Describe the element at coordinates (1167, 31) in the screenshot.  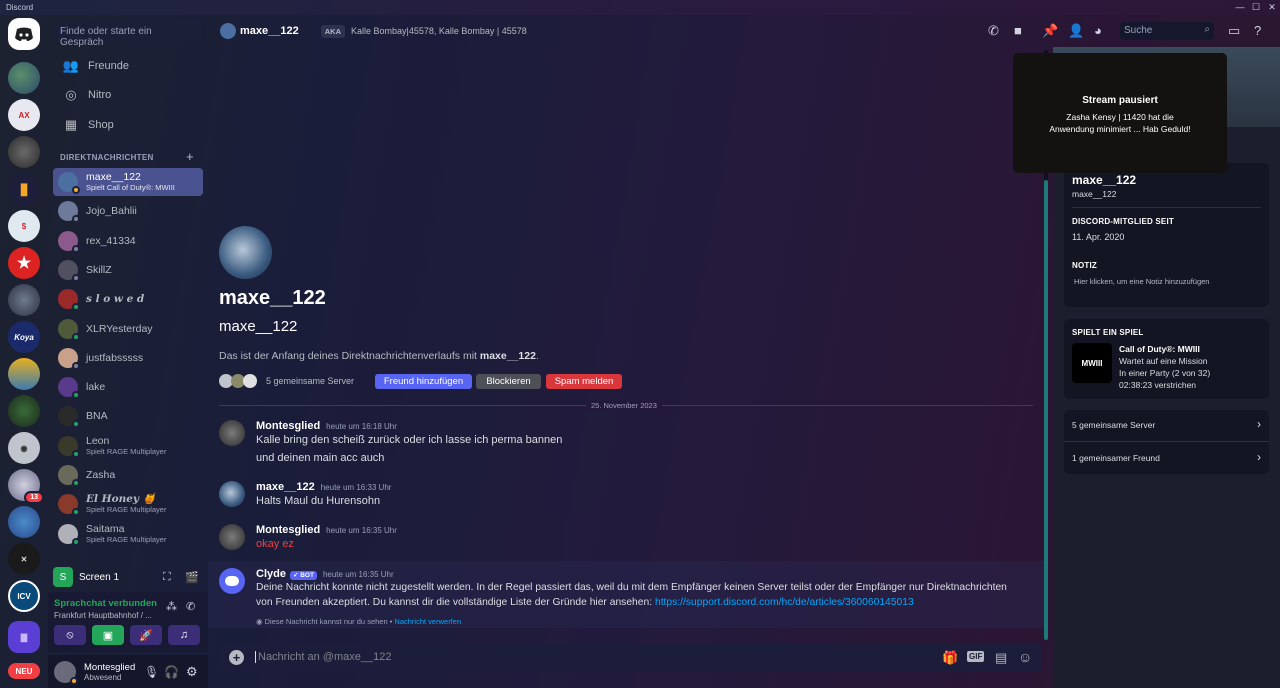
I see `header-search-input: Suche ⌕` at that location.